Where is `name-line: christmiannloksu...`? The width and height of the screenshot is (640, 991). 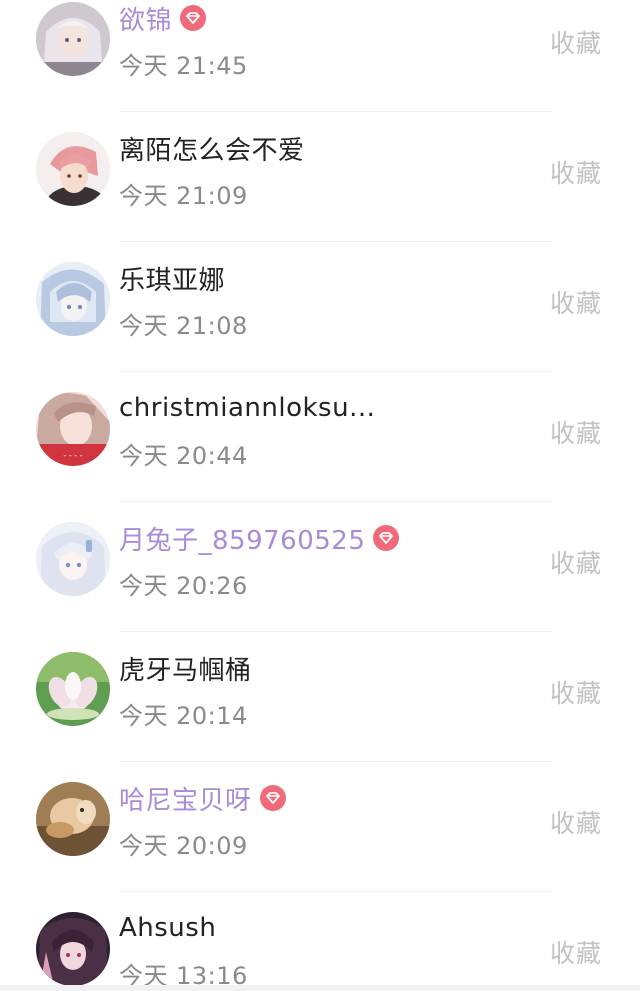 name-line: christmiannloksu... is located at coordinates (247, 408).